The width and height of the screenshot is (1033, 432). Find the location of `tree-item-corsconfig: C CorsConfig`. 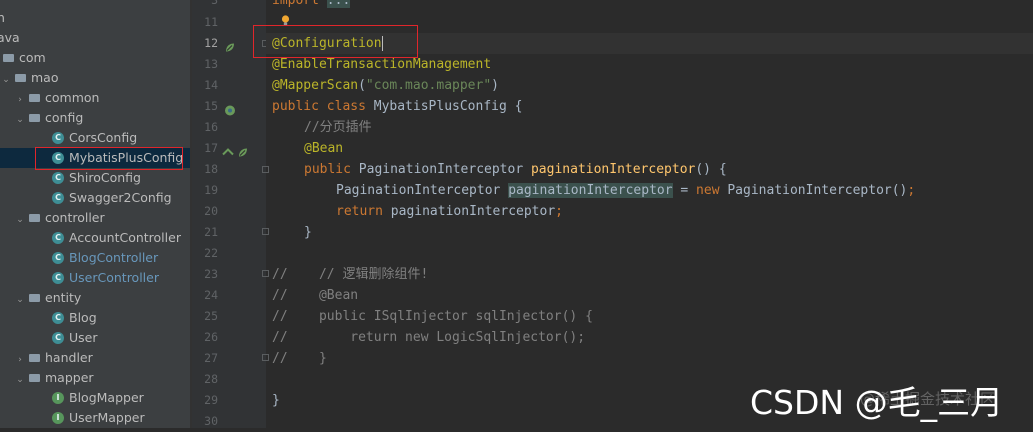

tree-item-corsconfig: C CorsConfig is located at coordinates (94, 138).